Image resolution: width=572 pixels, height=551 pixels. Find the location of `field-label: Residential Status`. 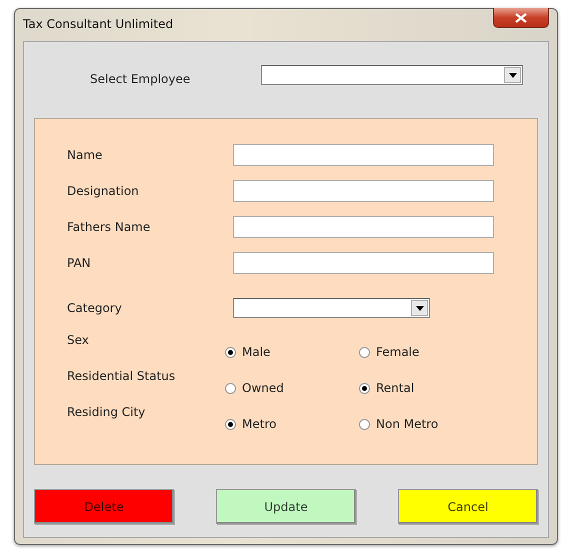

field-label: Residential Status is located at coordinates (121, 375).